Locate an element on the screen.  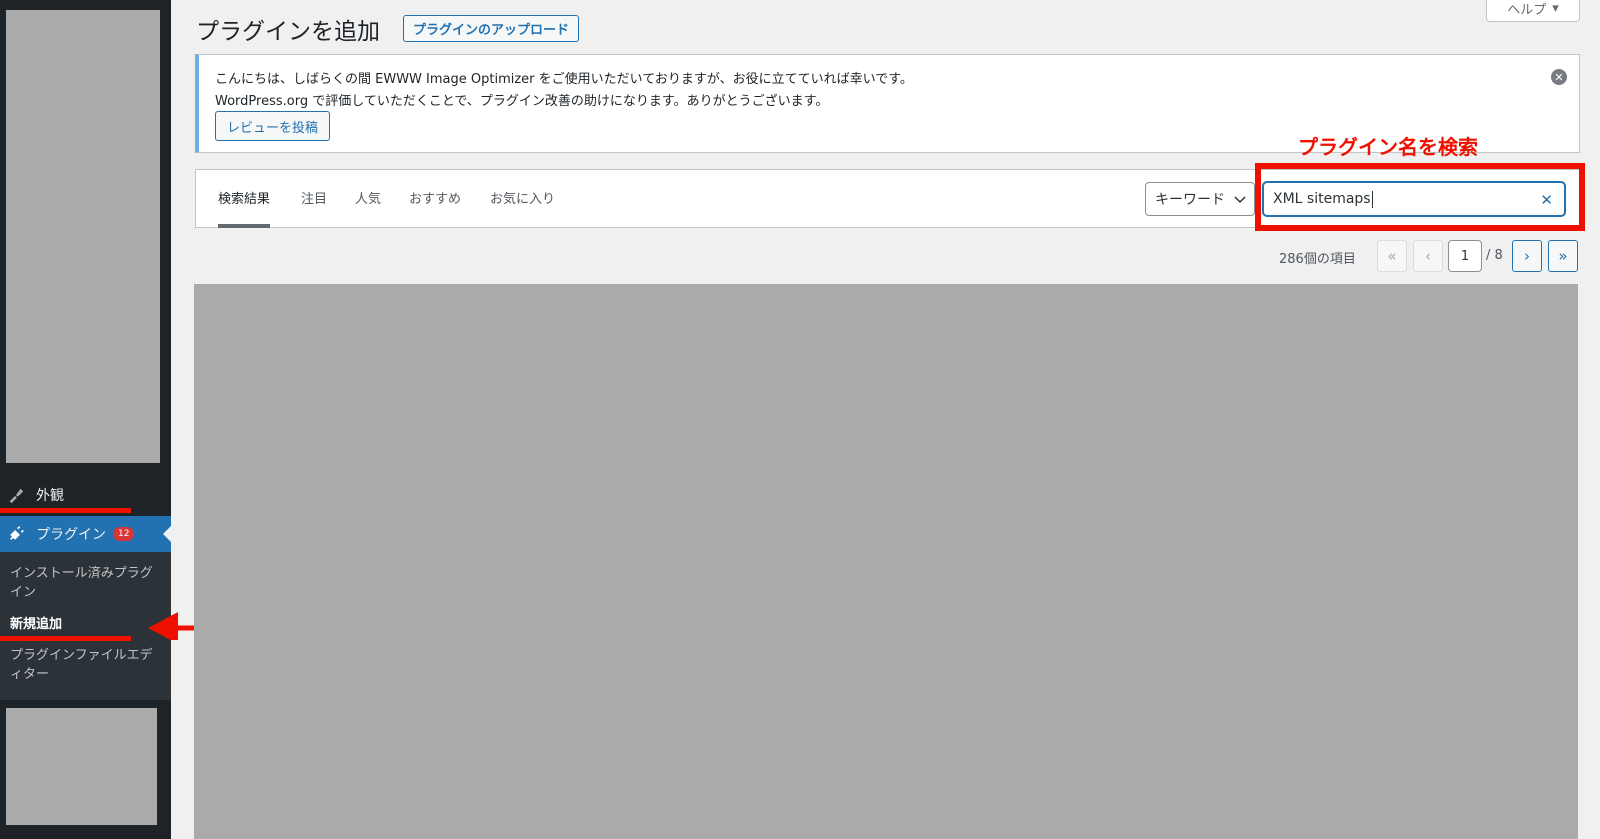
upload-plugin-button: プラグインのアップロード is located at coordinates (491, 28).